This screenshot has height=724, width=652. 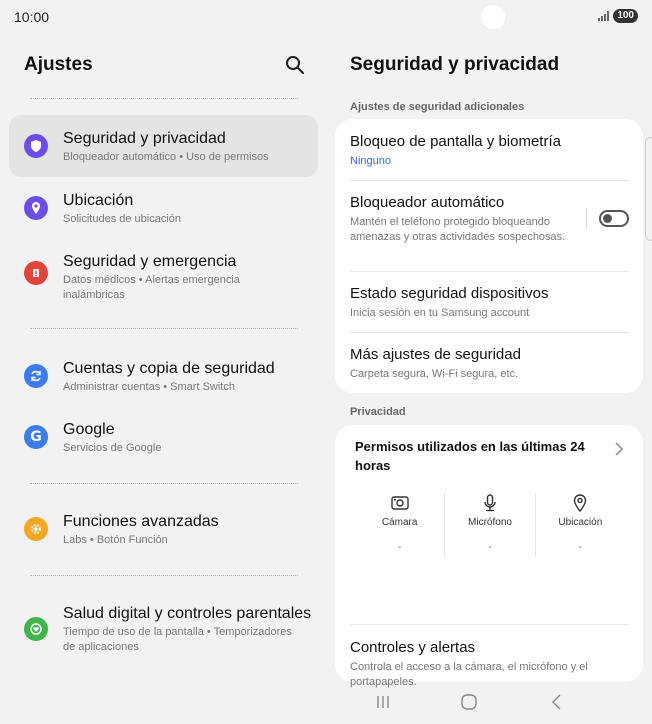 I want to click on permissions-columns: Cámara - Micrófono - Ubicación -, so click(x=490, y=525).